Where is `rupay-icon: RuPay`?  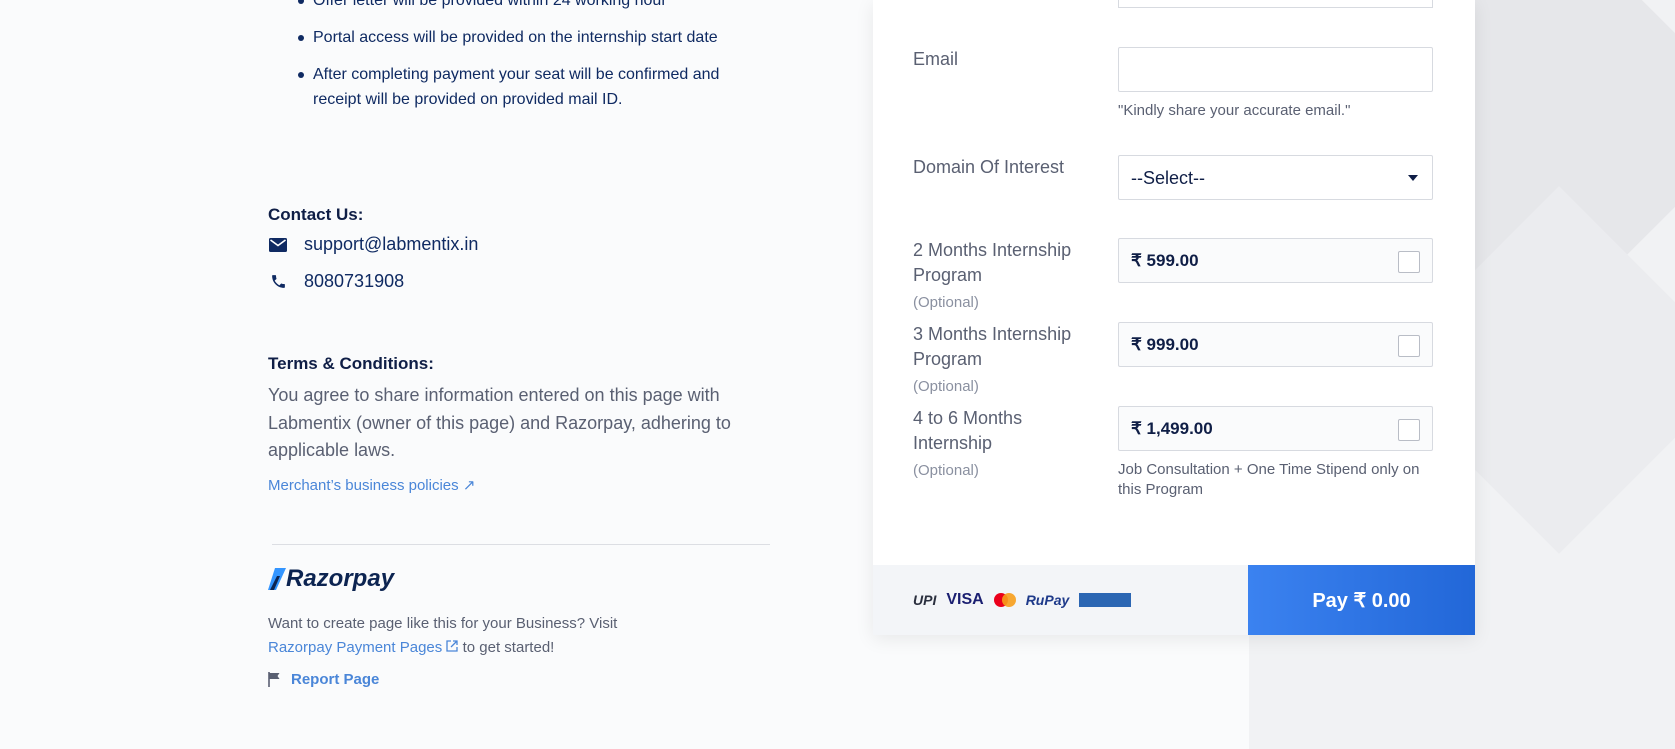
rupay-icon: RuPay is located at coordinates (1047, 600).